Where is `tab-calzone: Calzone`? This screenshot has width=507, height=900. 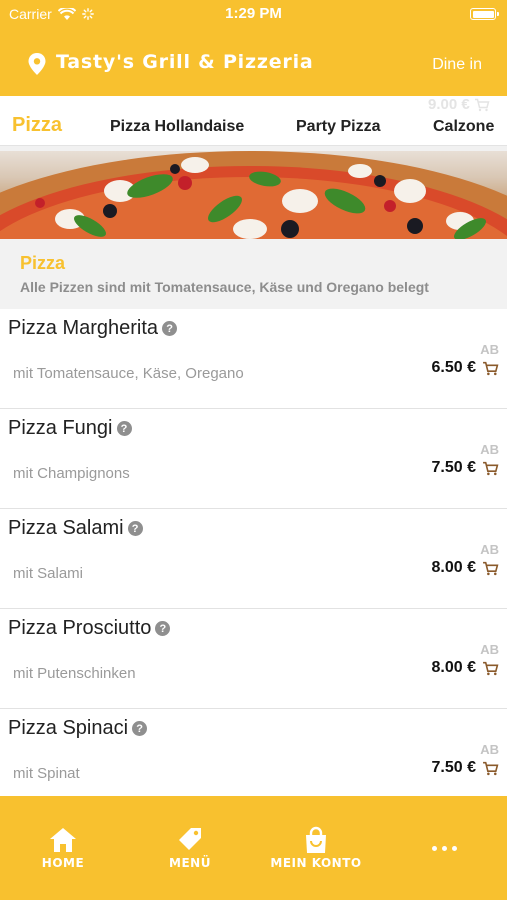
tab-calzone: Calzone is located at coordinates (463, 127).